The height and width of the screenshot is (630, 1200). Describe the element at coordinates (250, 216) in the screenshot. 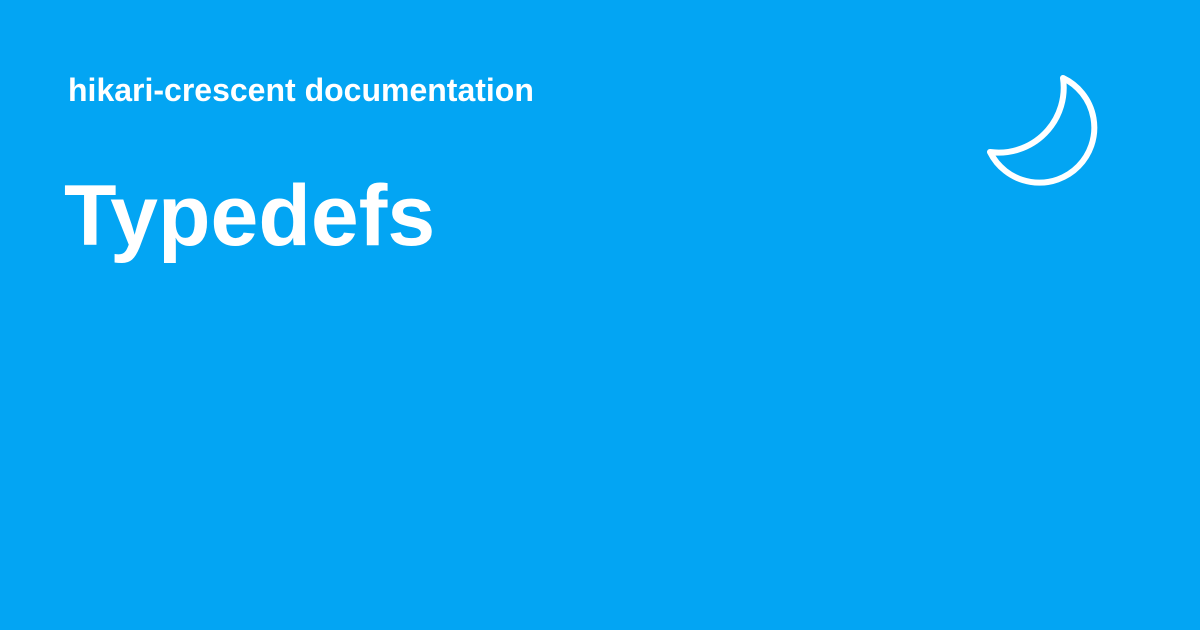

I see `page-title: Typedefs` at that location.